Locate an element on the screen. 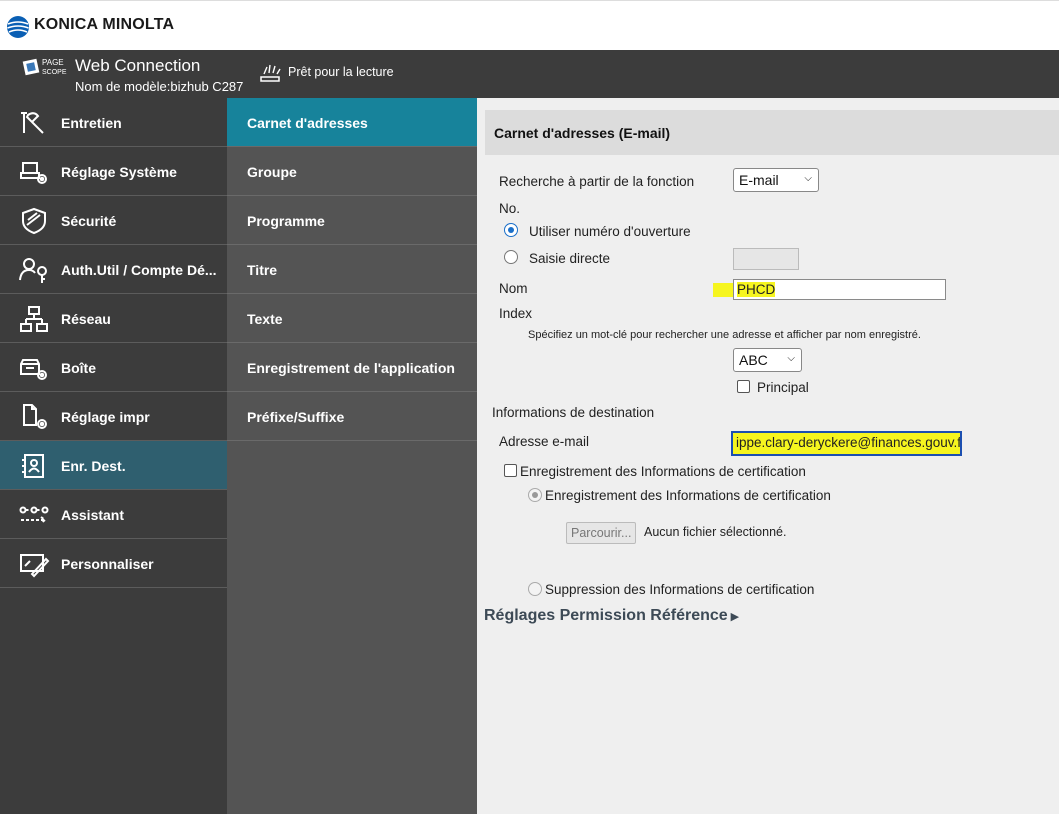 This screenshot has height=814, width=1059. submenu-item-prefixe-suffixe: Préfixe/Suffixe is located at coordinates (352, 416).